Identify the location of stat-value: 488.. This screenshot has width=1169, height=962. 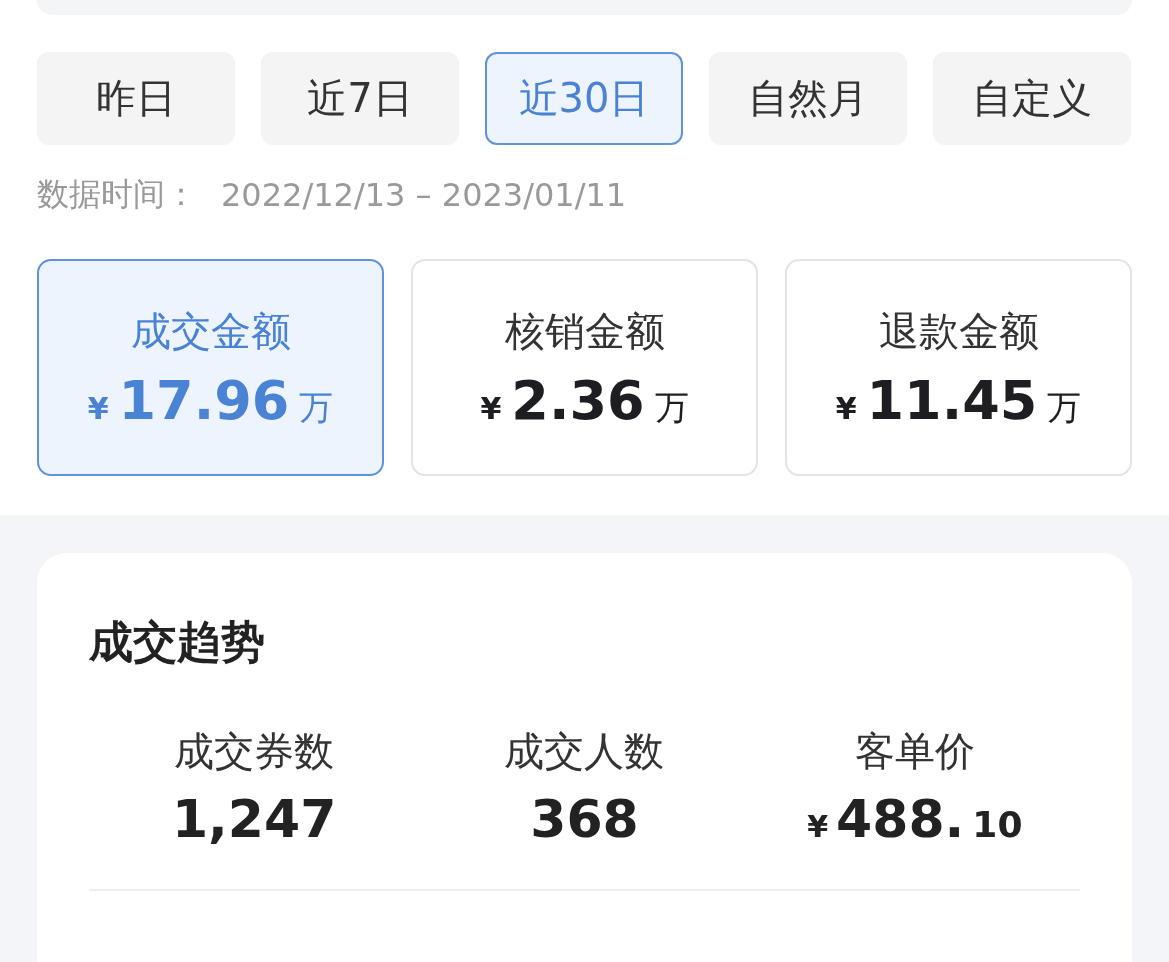
(900, 819).